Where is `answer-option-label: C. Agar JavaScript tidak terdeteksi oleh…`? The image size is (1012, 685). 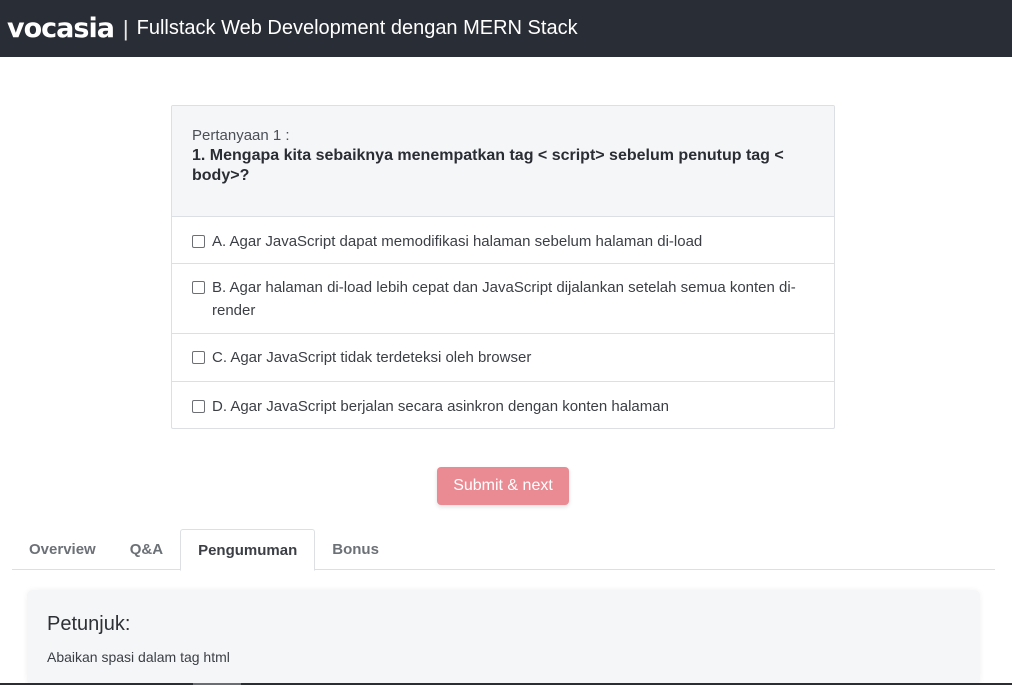
answer-option-label: C. Agar JavaScript tidak terdeteksi oleh… is located at coordinates (372, 357).